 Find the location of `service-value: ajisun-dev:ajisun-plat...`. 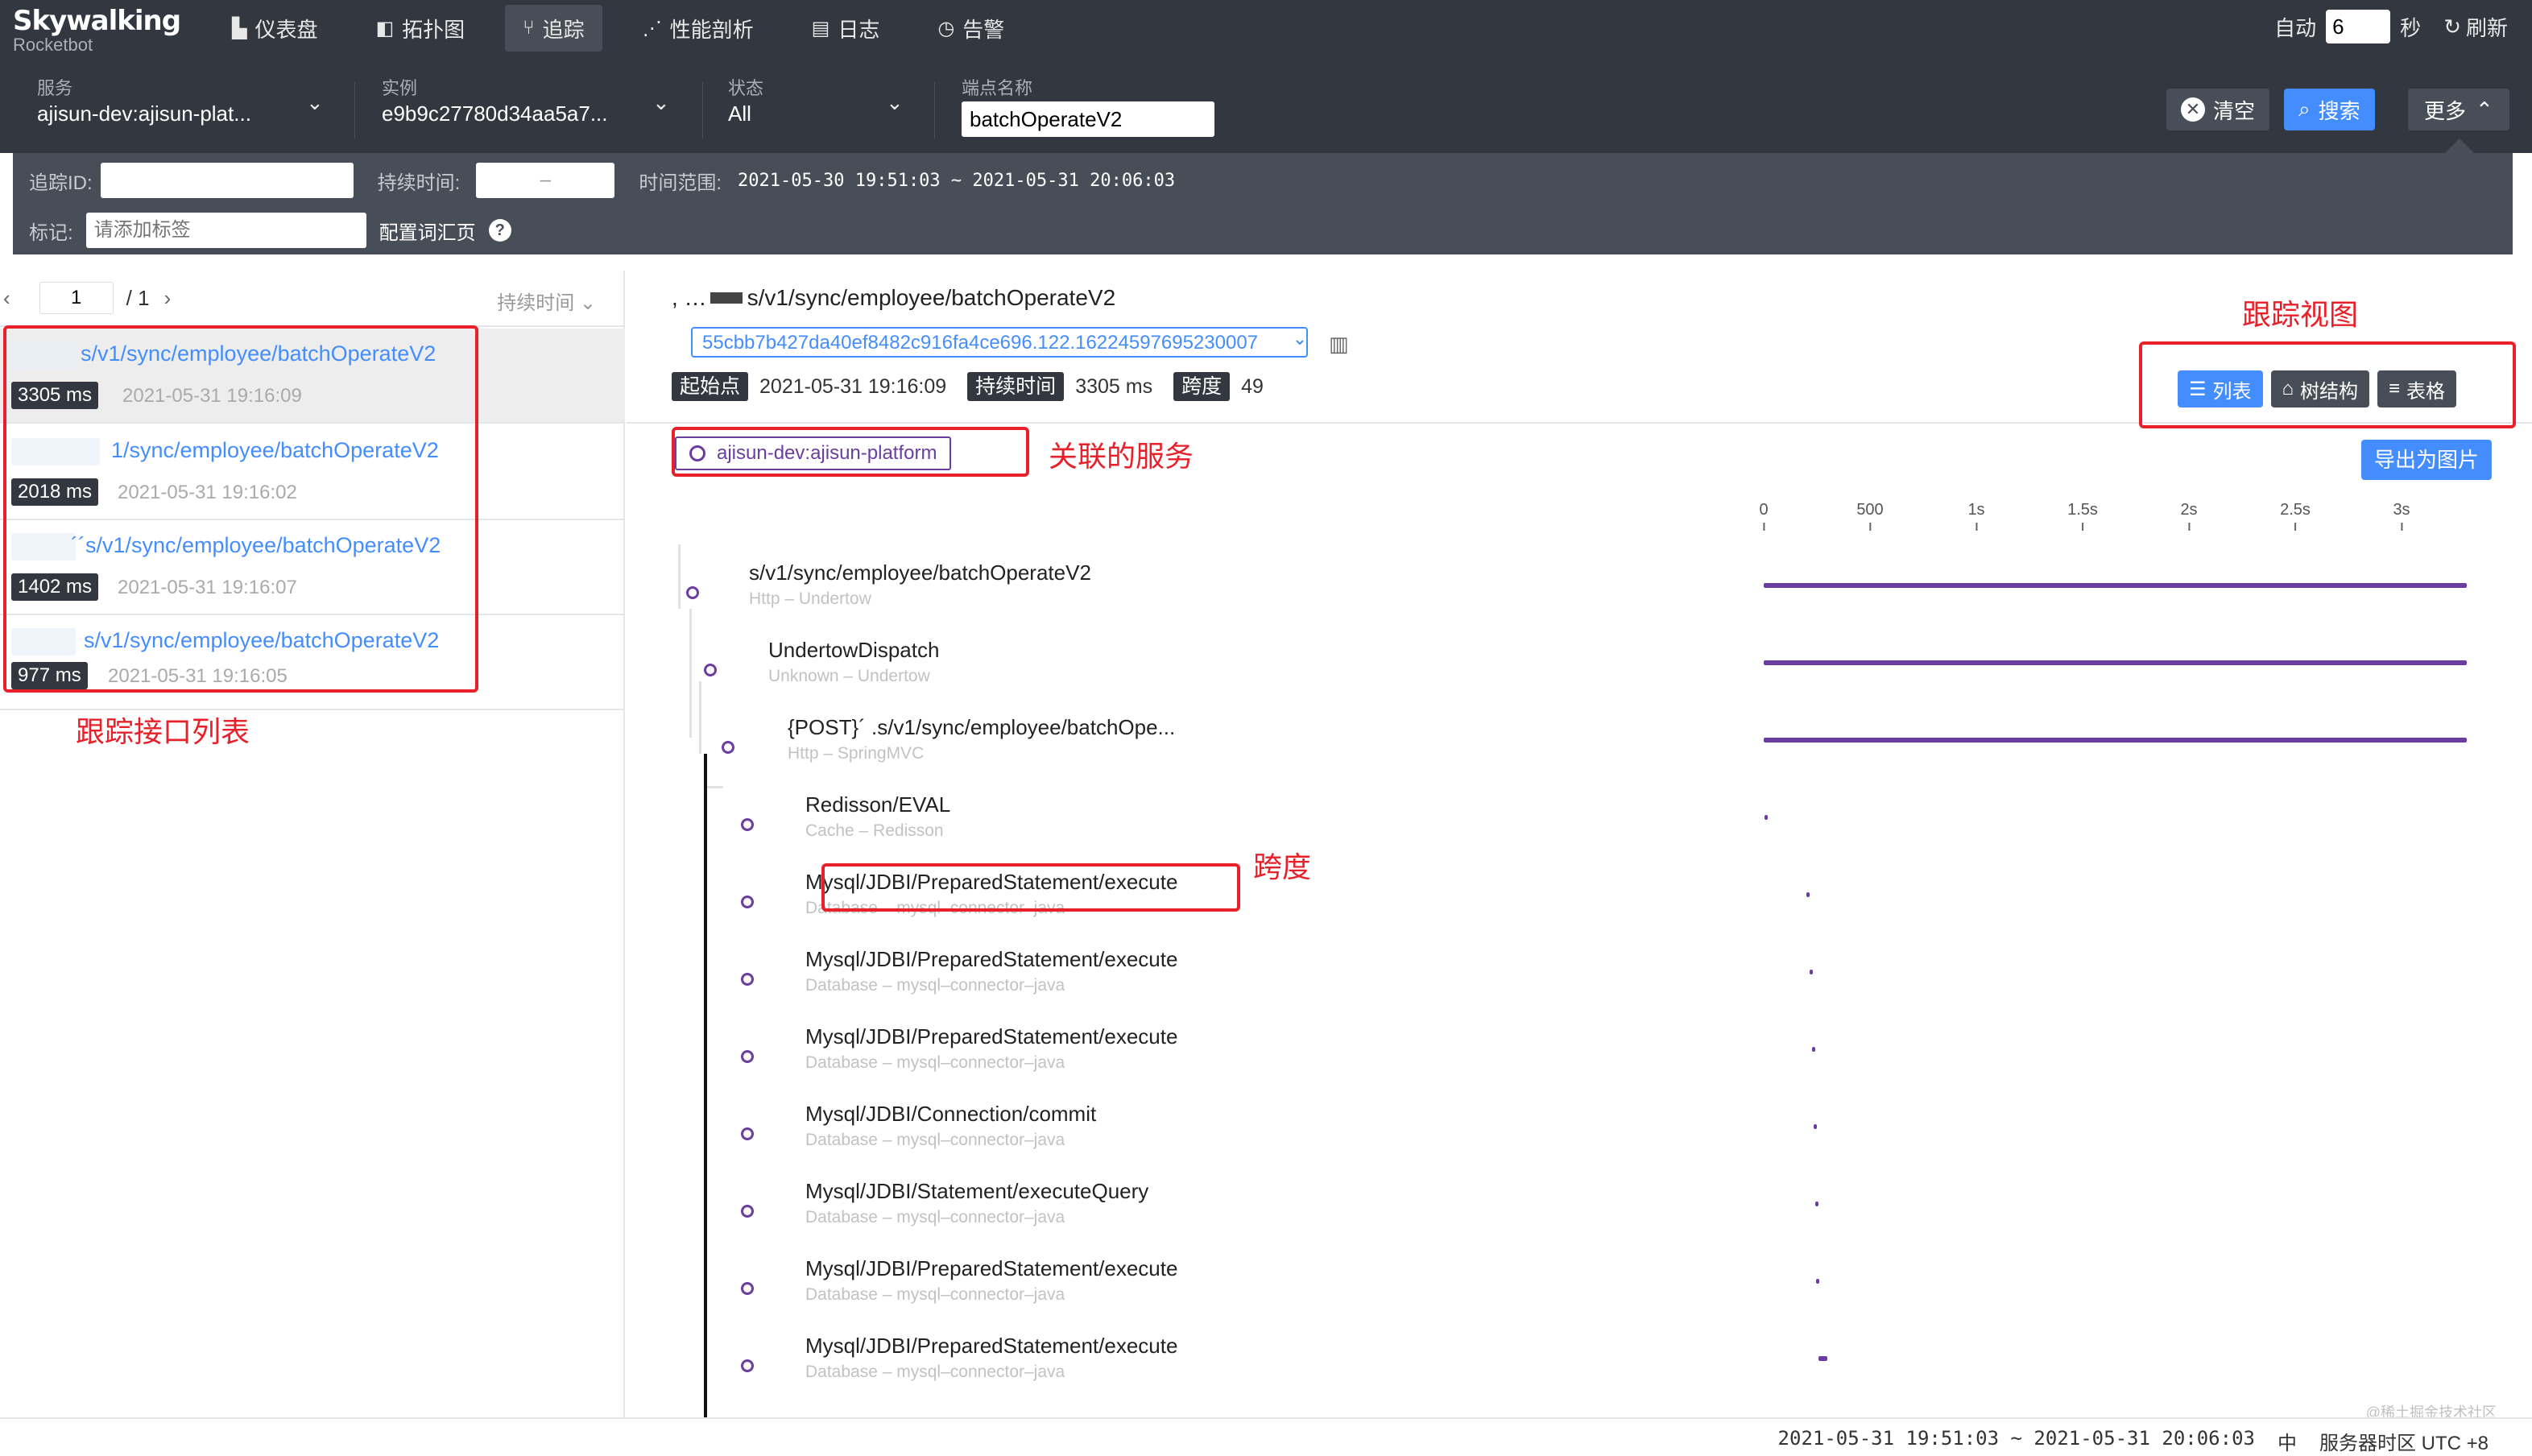

service-value: ajisun-dev:ajisun-plat... is located at coordinates (144, 113).